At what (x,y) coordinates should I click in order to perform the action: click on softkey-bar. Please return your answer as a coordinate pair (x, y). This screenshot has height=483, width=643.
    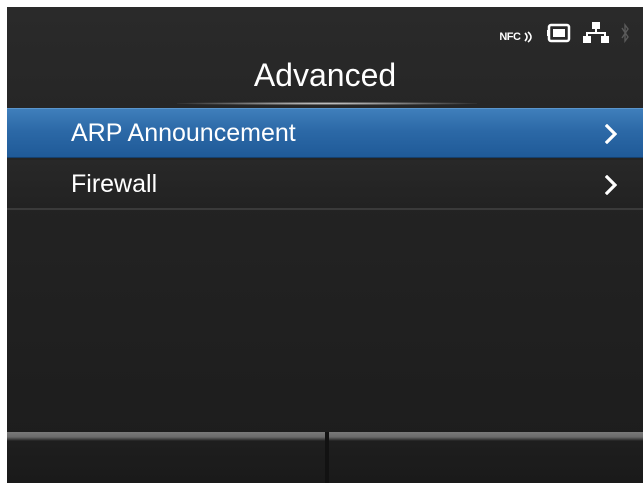
    Looking at the image, I should click on (325, 457).